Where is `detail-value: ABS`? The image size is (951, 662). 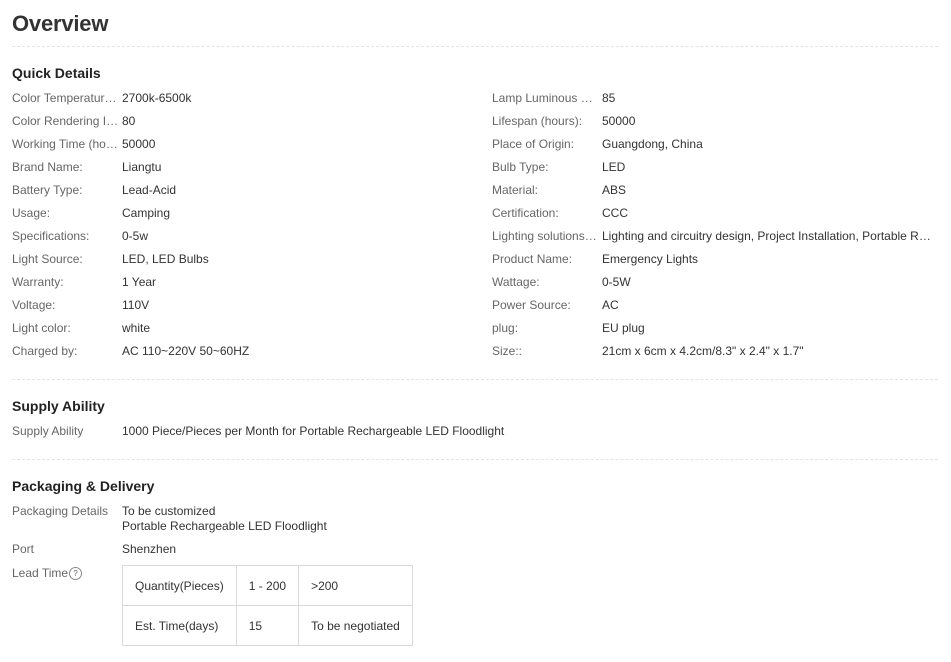
detail-value: ABS is located at coordinates (614, 190).